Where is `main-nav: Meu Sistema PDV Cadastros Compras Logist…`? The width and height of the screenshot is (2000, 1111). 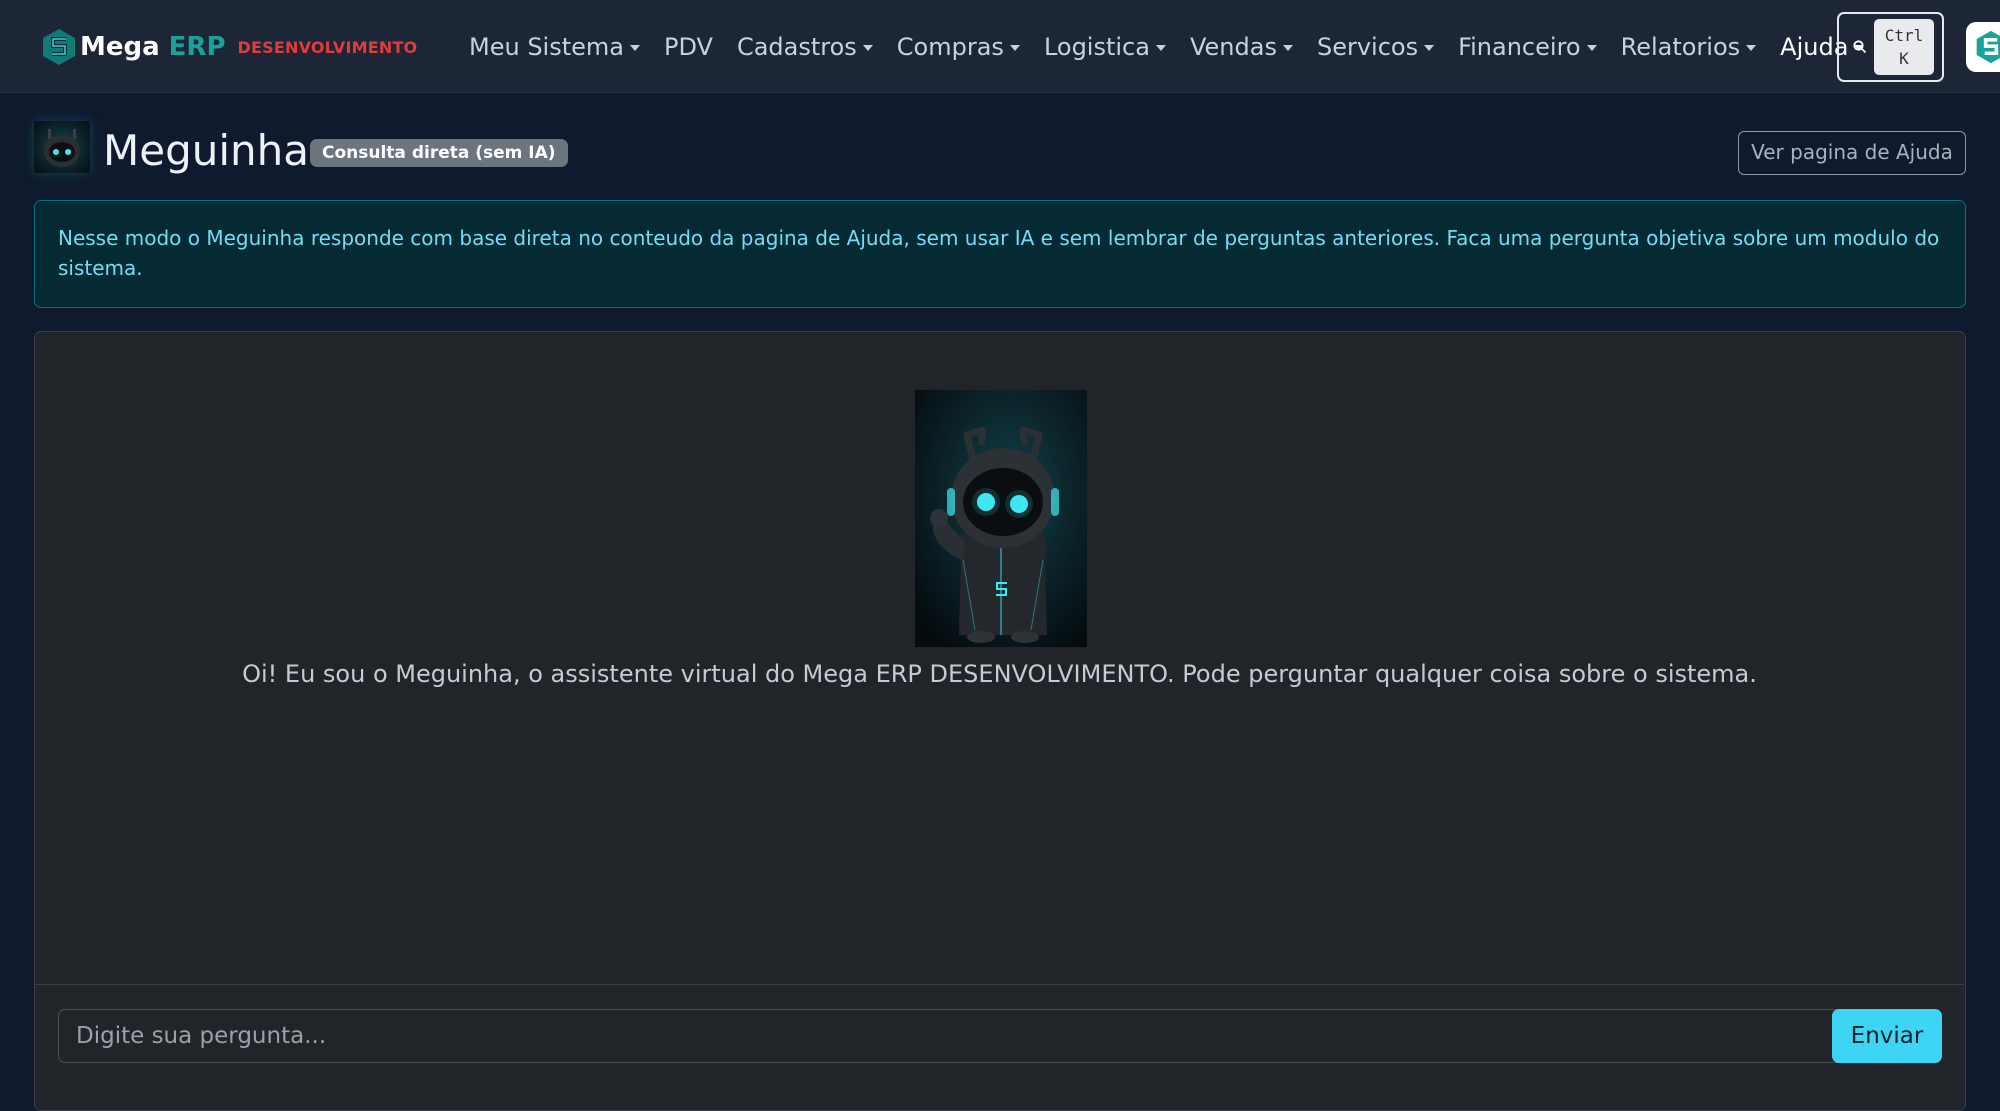 main-nav: Meu Sistema PDV Cadastros Compras Logist… is located at coordinates (1178, 46).